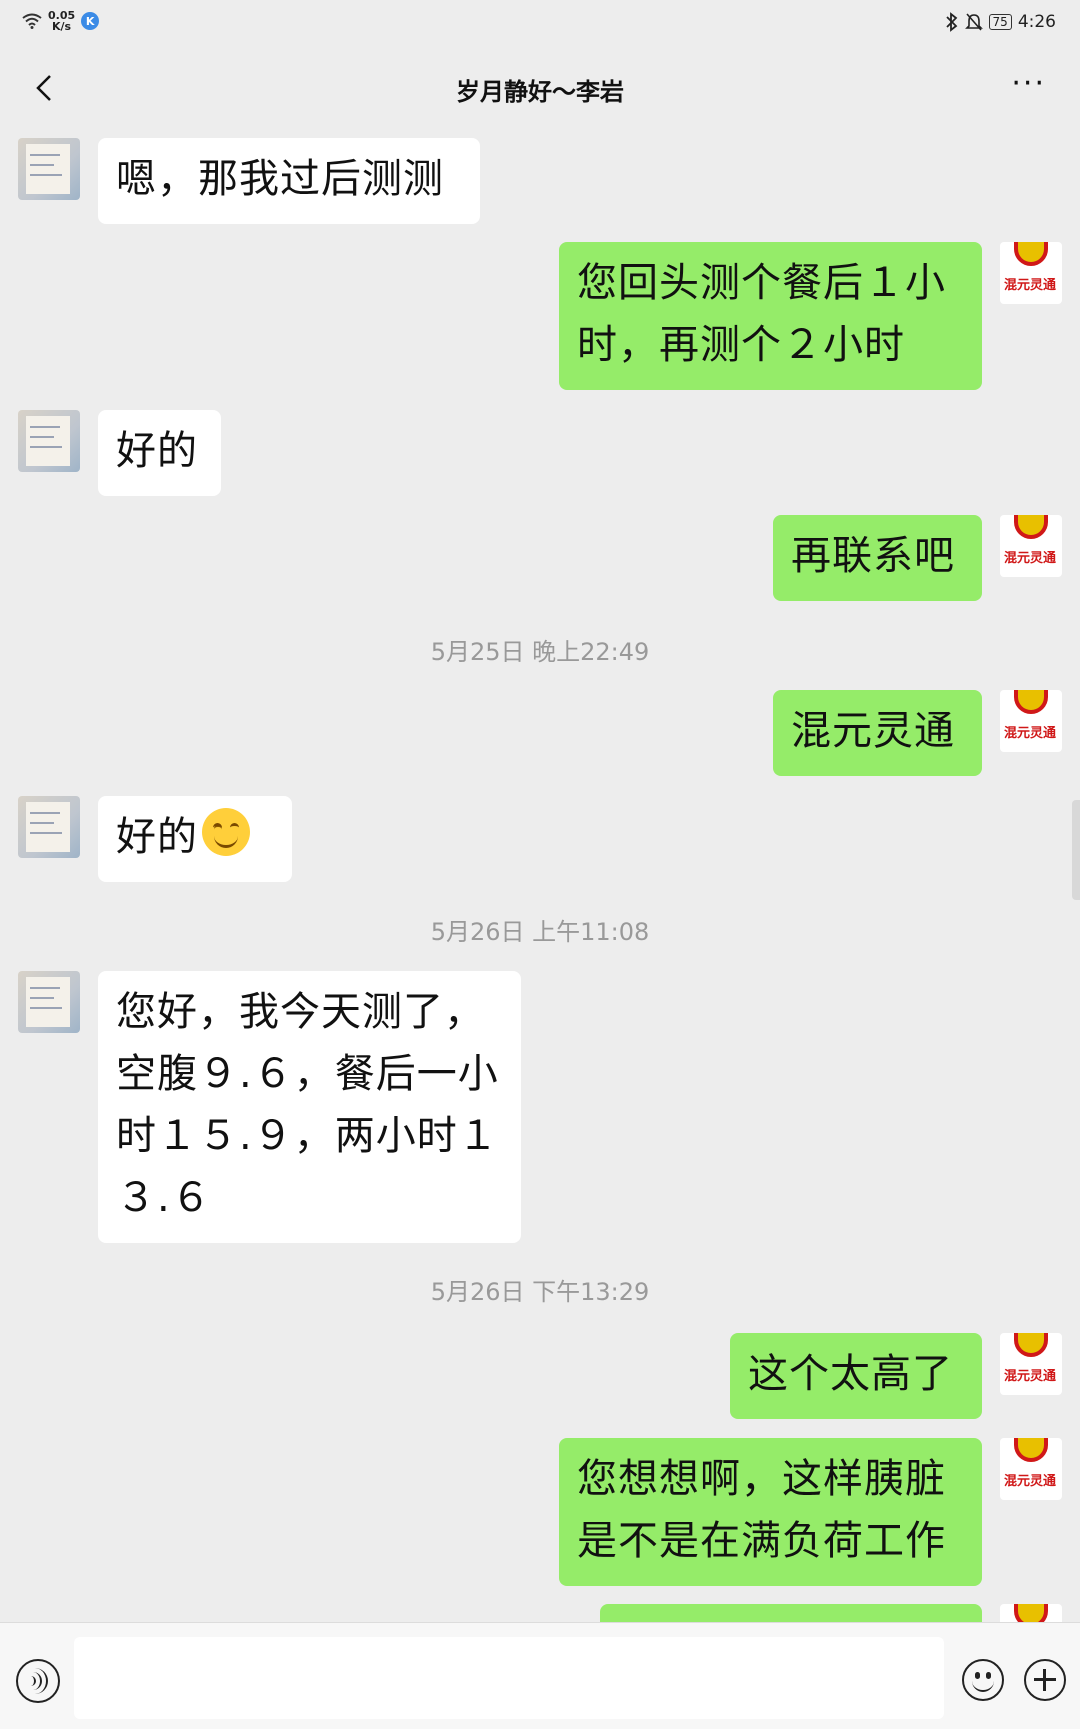 Image resolution: width=1080 pixels, height=1729 pixels. I want to click on timestamp: 5月26日 上午11:08, so click(540, 932).